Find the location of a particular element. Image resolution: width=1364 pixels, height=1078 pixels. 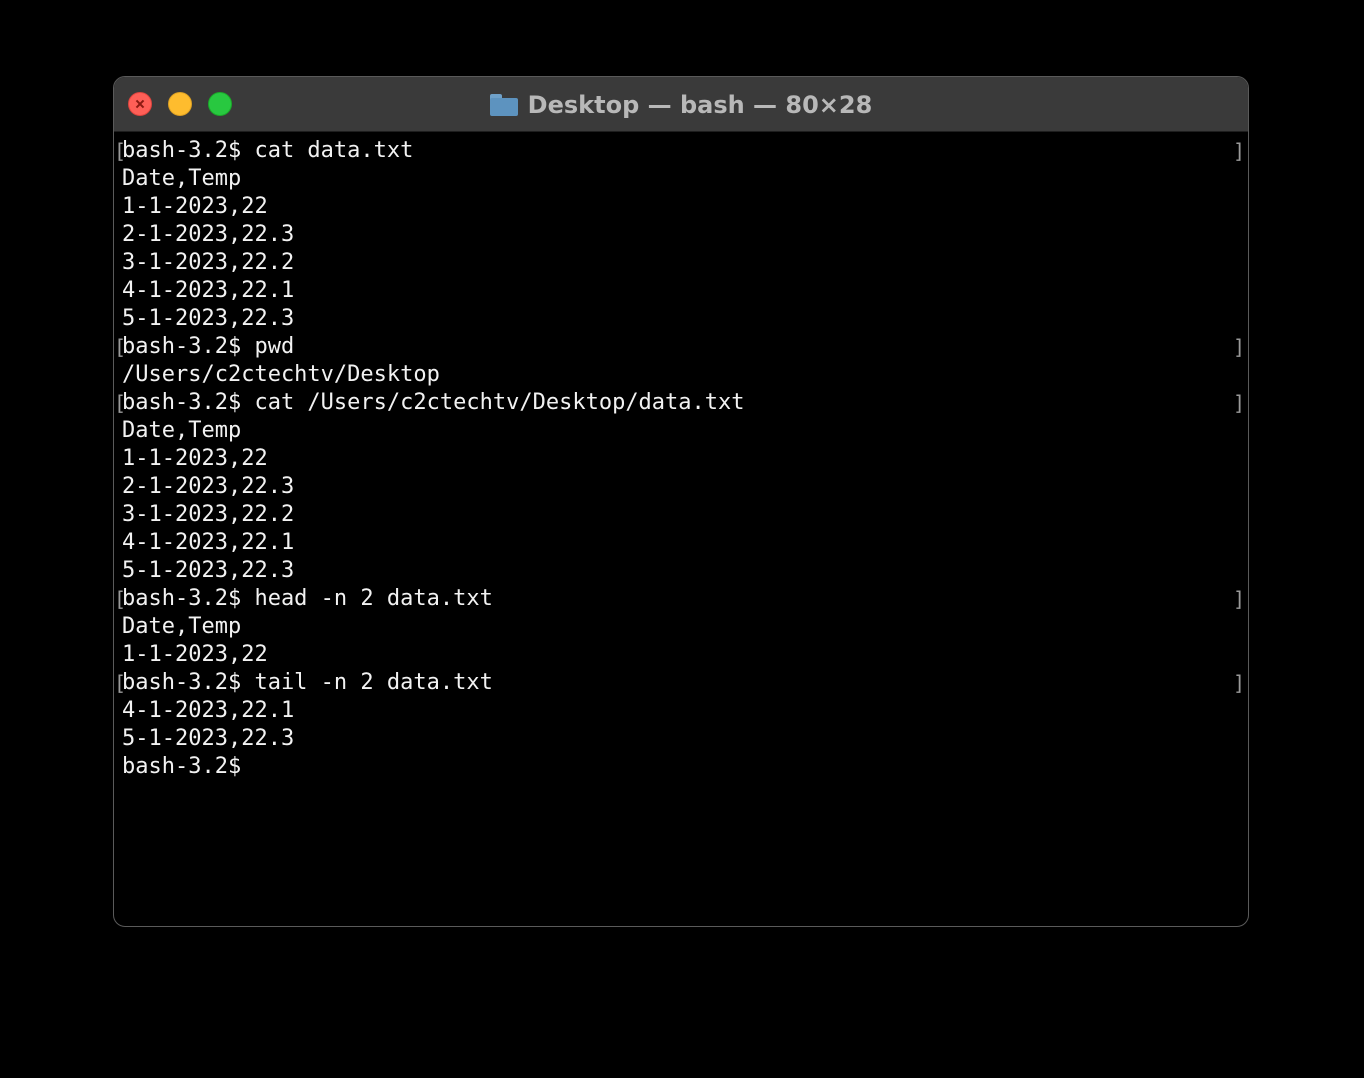

window-title: Desktop — bash — 80×28 is located at coordinates (700, 104).